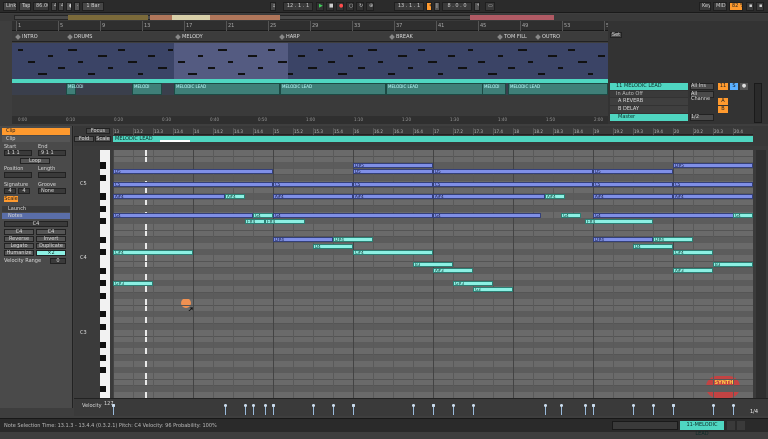 This screenshot has height=439, width=768. I want to click on record-button-icon: ●, so click(340, 6).